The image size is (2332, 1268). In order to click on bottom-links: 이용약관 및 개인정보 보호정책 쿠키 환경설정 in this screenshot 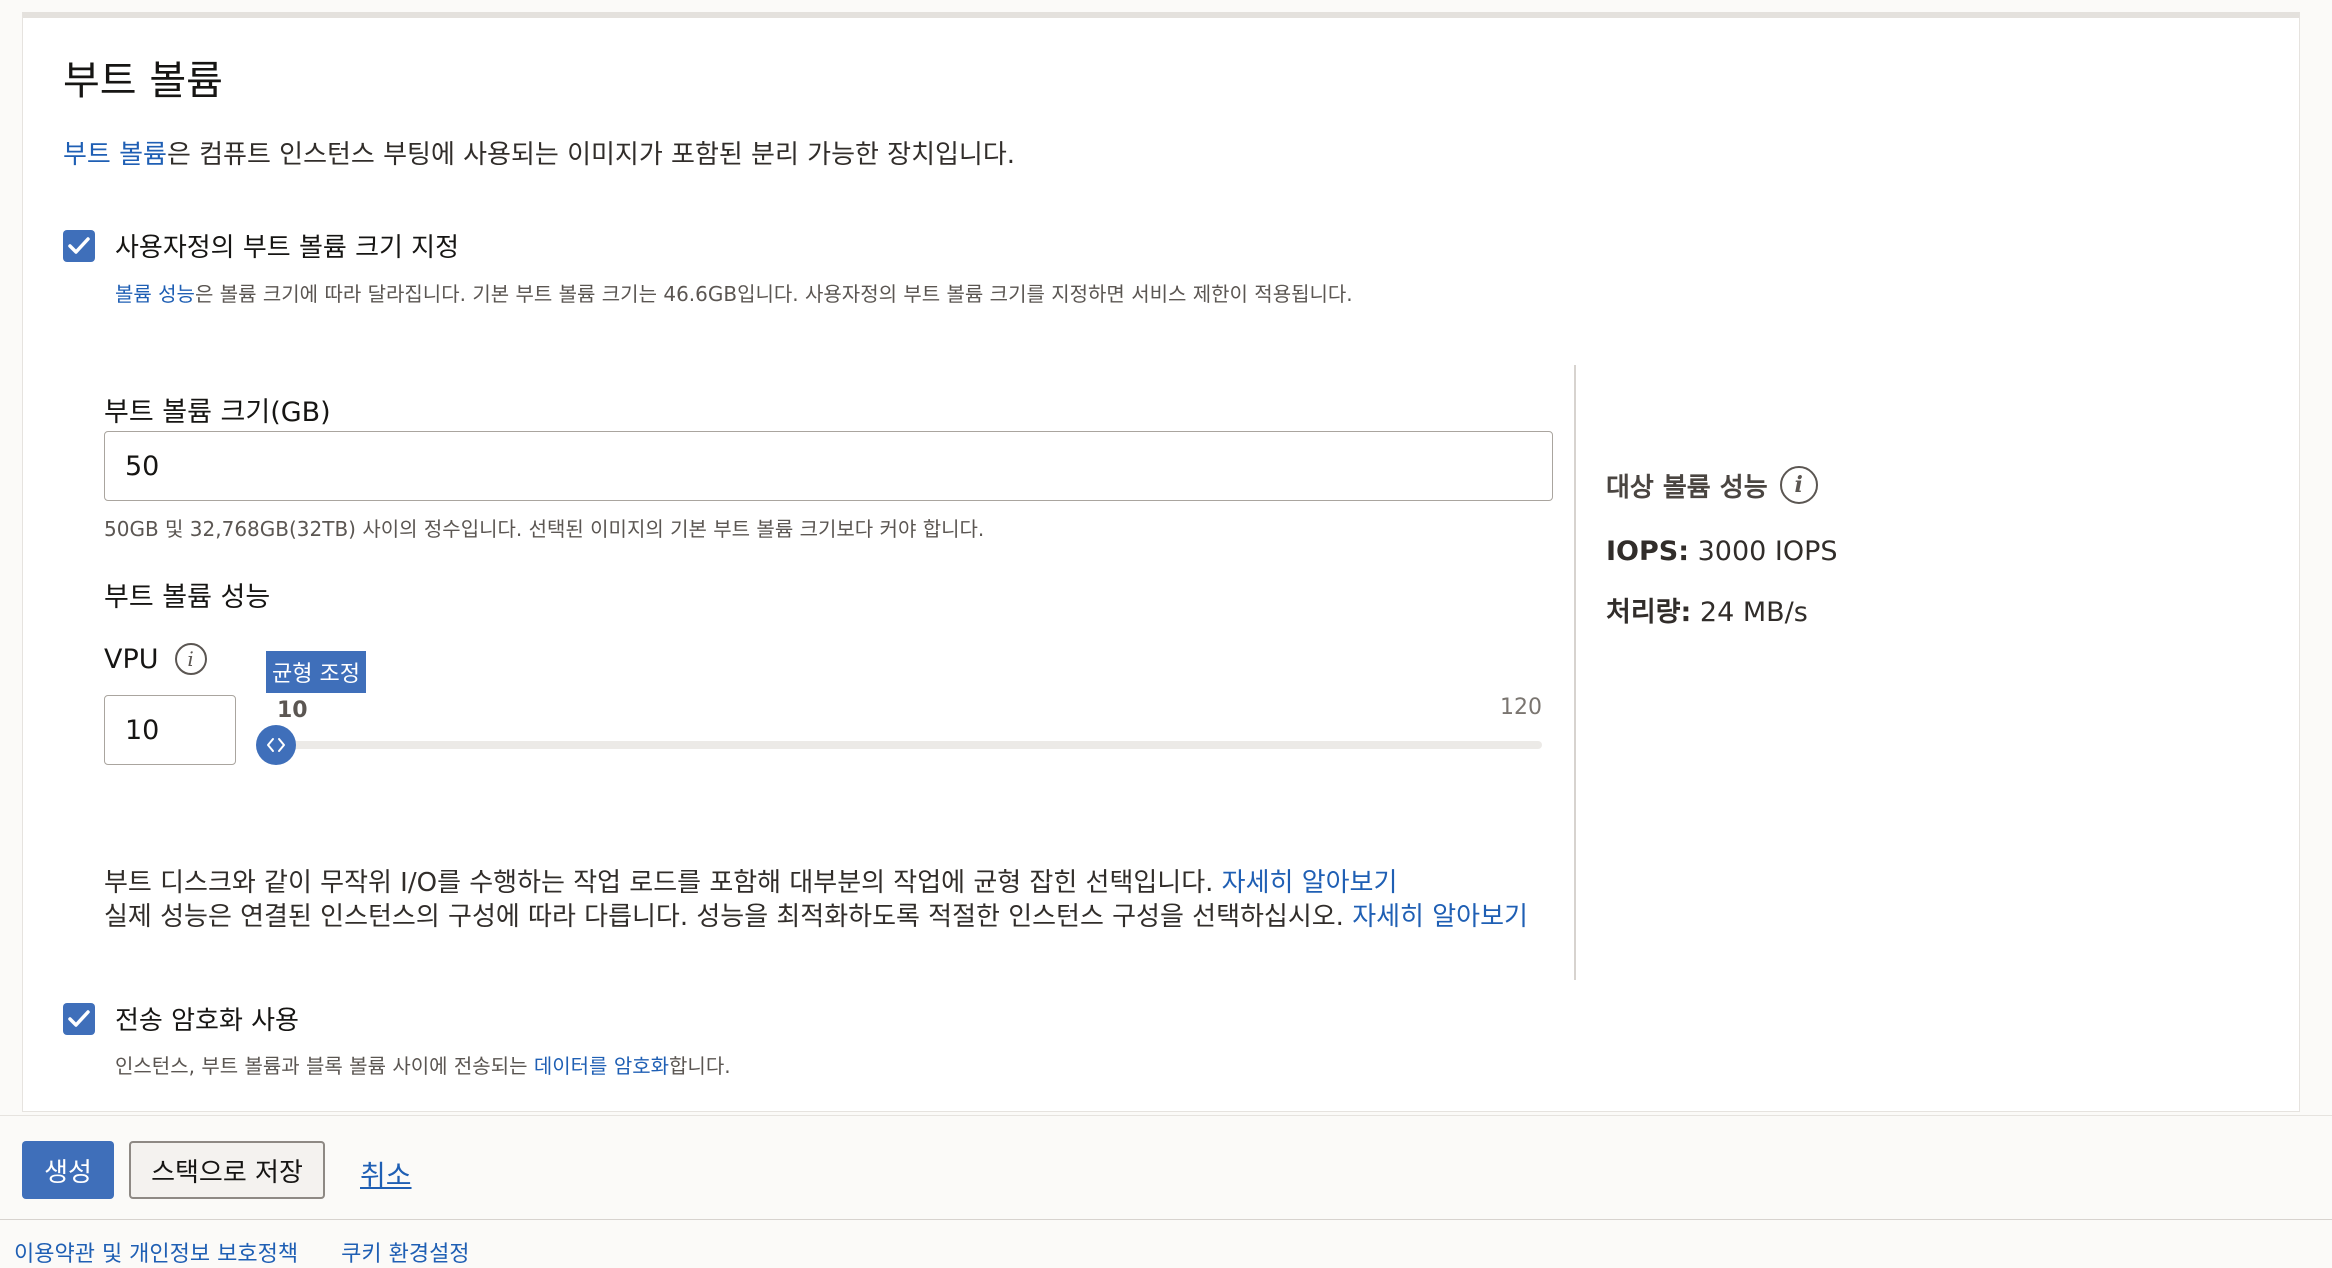, I will do `click(260, 1252)`.